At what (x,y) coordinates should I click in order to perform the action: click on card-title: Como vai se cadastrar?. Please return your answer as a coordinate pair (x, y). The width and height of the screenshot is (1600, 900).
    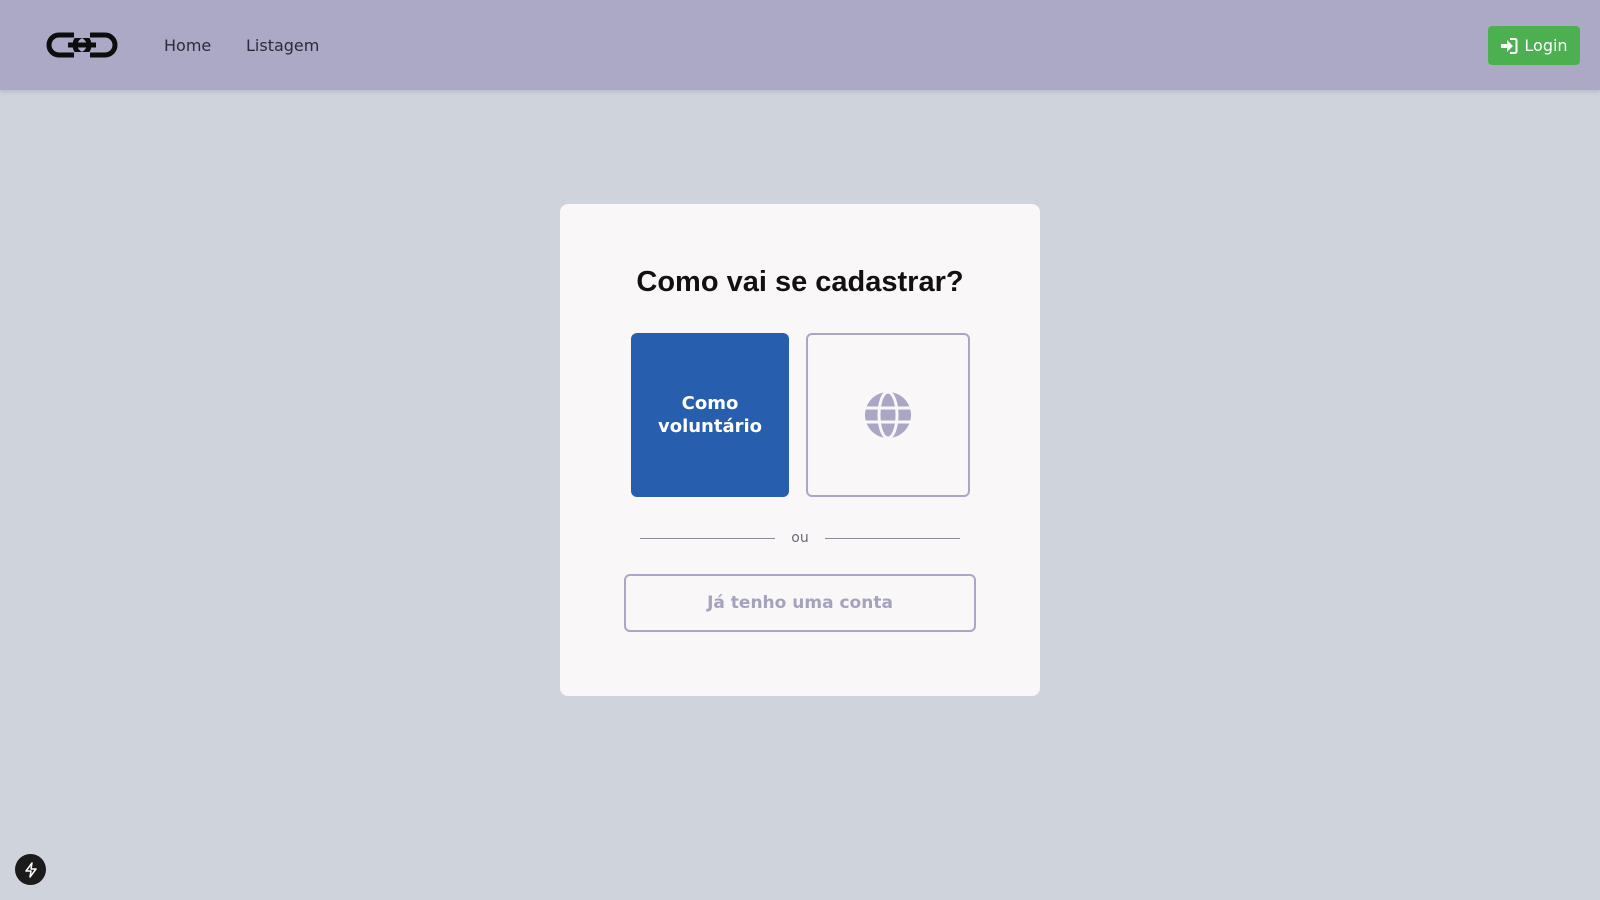
    Looking at the image, I should click on (800, 282).